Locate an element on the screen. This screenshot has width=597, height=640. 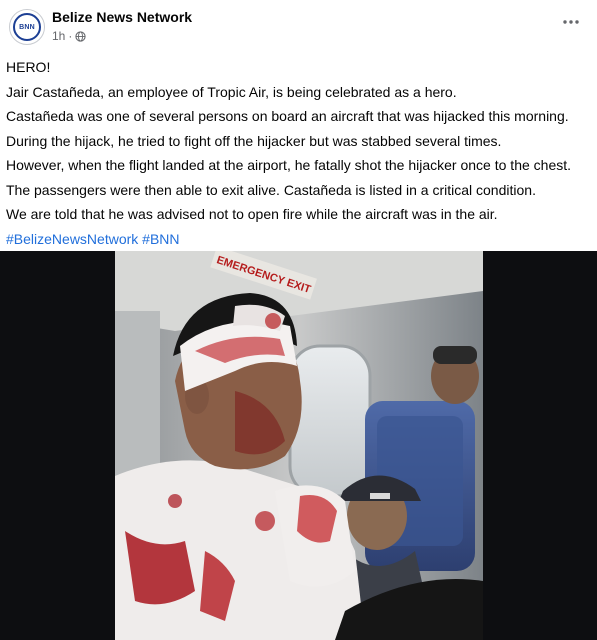
post-meta: 1h · is located at coordinates (69, 36).